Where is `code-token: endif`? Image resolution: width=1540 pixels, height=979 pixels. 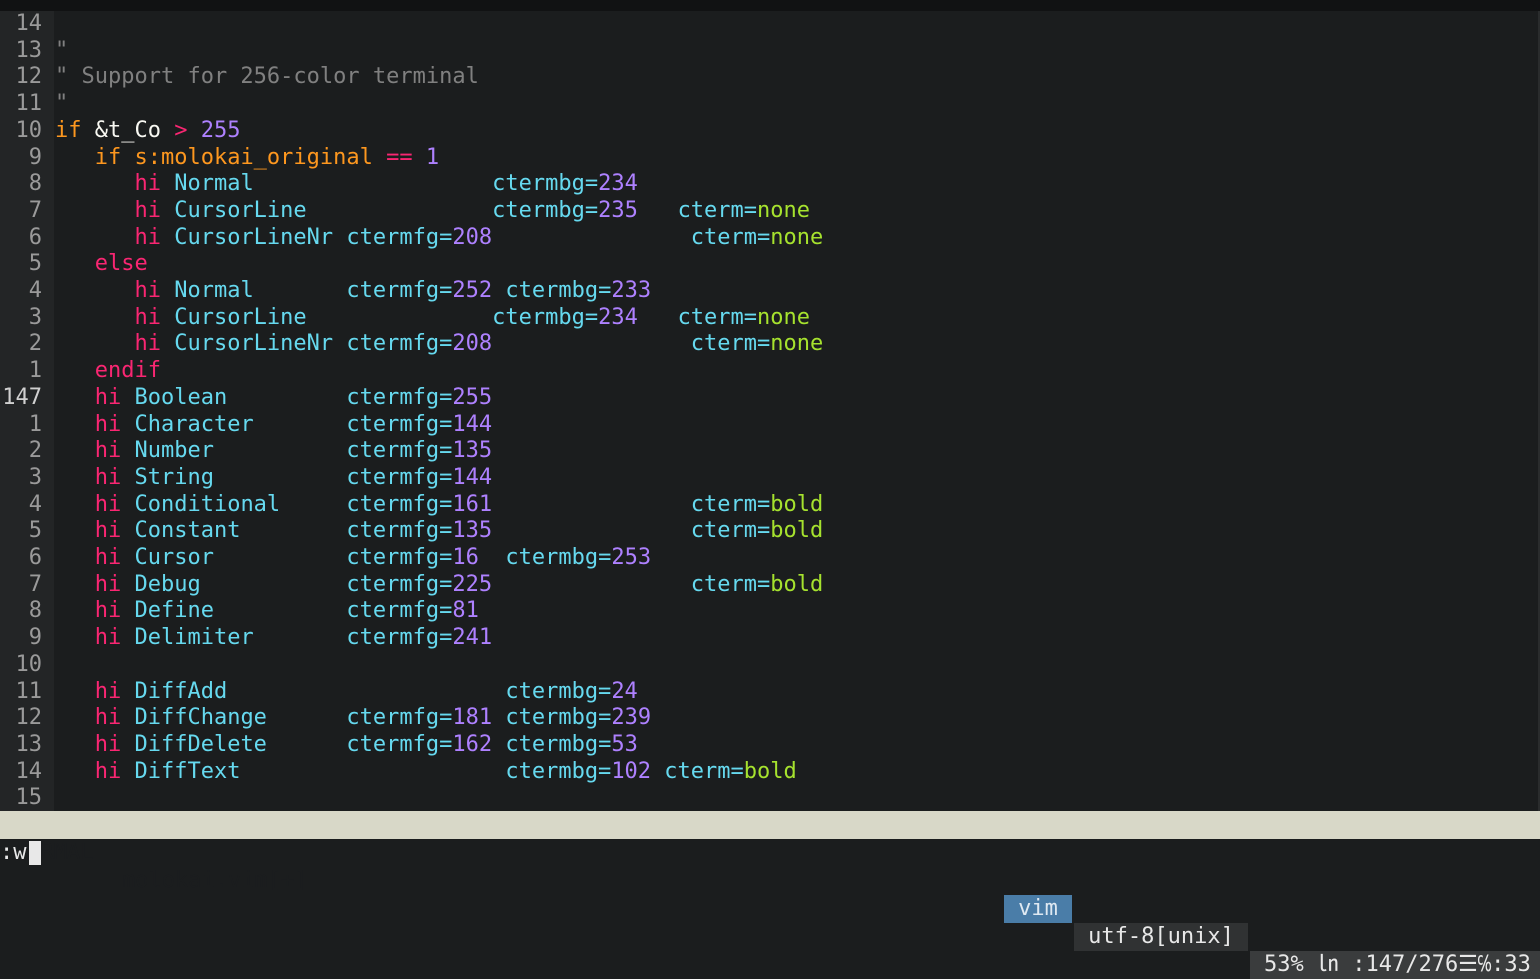
code-token: endif is located at coordinates (108, 371).